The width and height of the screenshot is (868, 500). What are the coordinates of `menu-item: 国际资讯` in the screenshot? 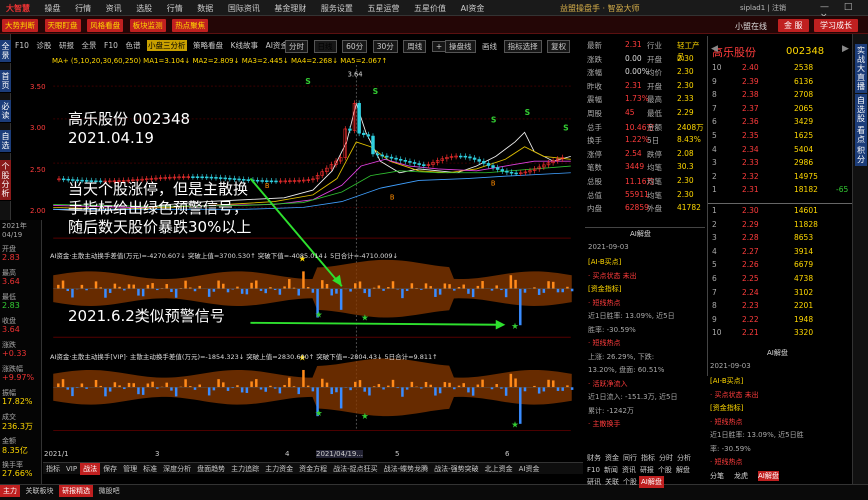 It's located at (244, 7).